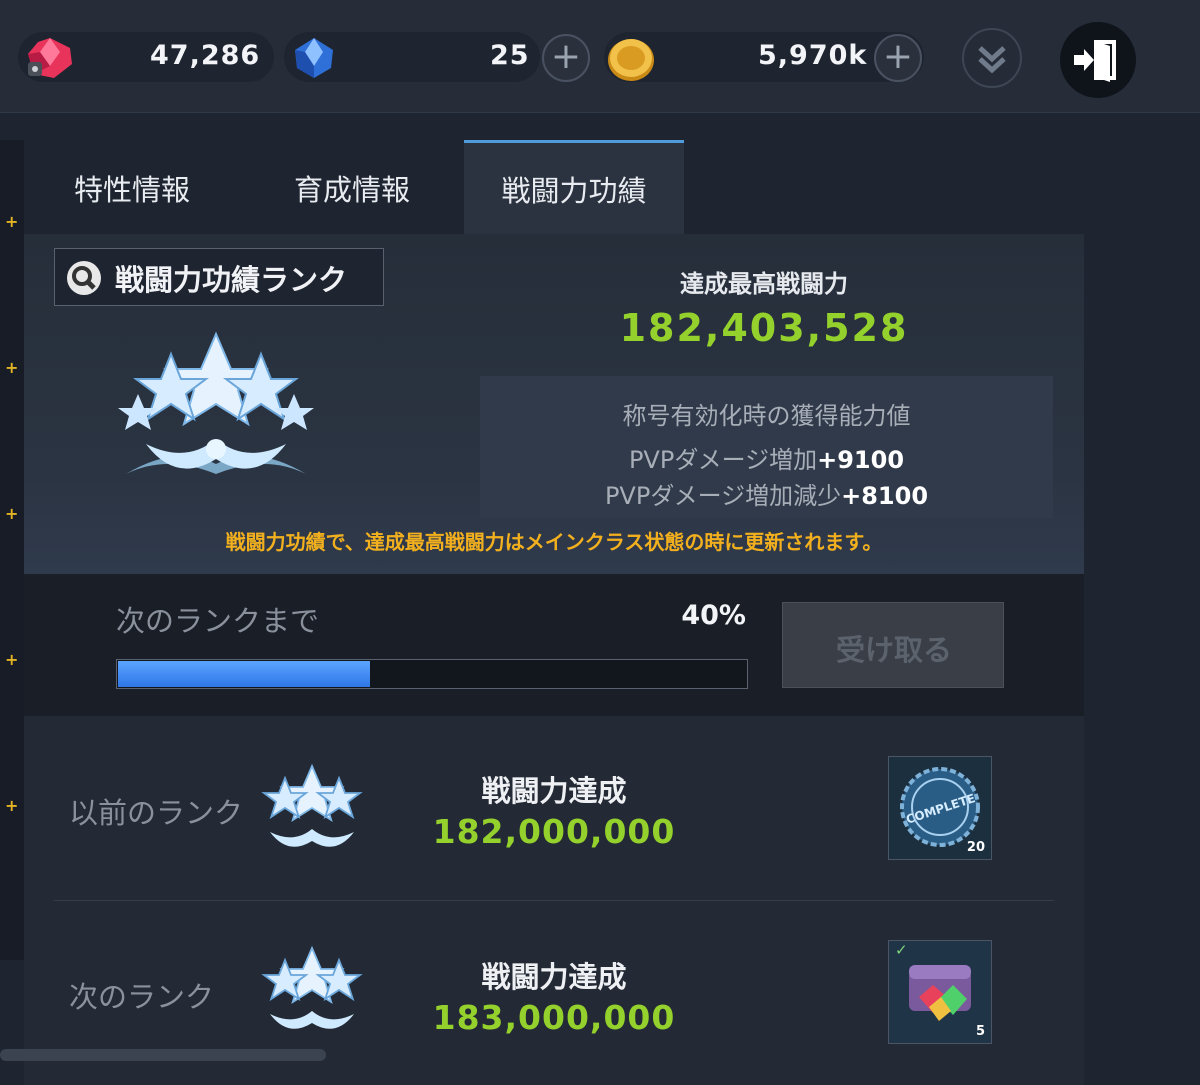  Describe the element at coordinates (50, 60) in the screenshot. I see `ruby-icon` at that location.